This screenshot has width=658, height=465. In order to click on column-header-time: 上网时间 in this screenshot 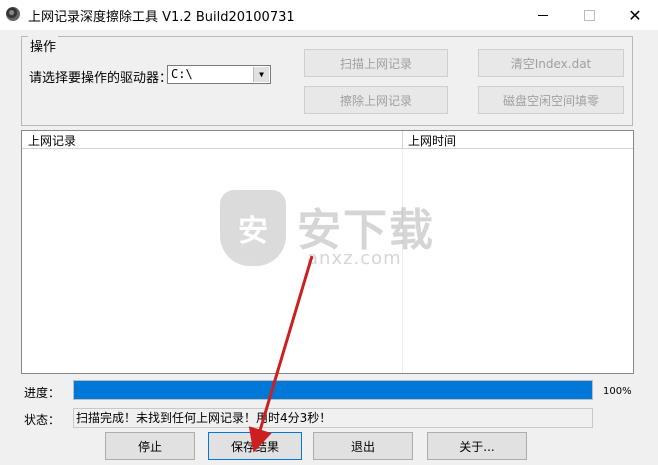, I will do `click(432, 140)`.